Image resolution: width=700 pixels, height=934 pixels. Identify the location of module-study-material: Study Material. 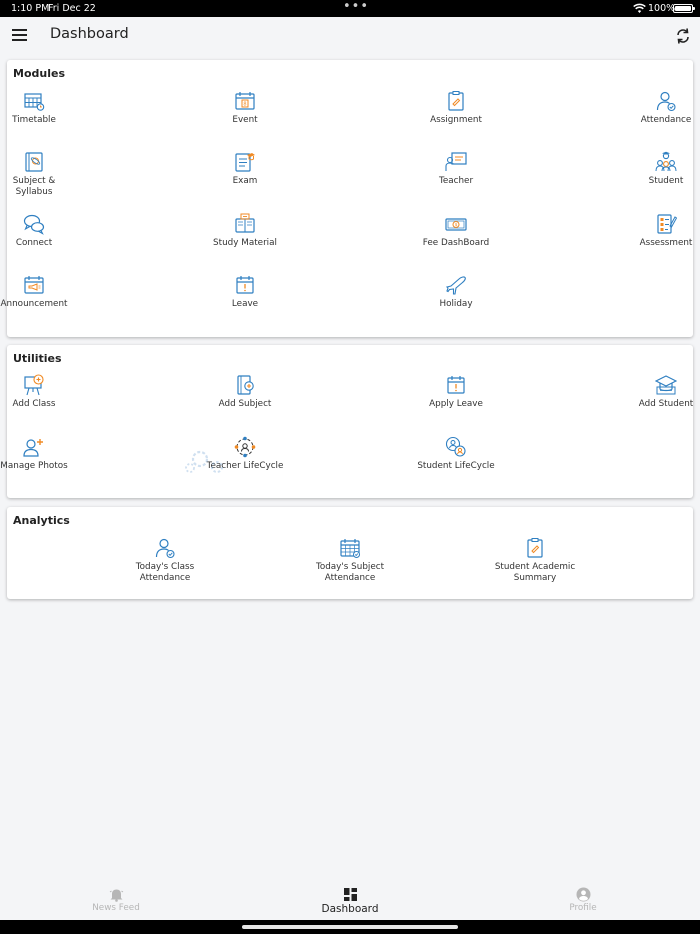
(245, 231).